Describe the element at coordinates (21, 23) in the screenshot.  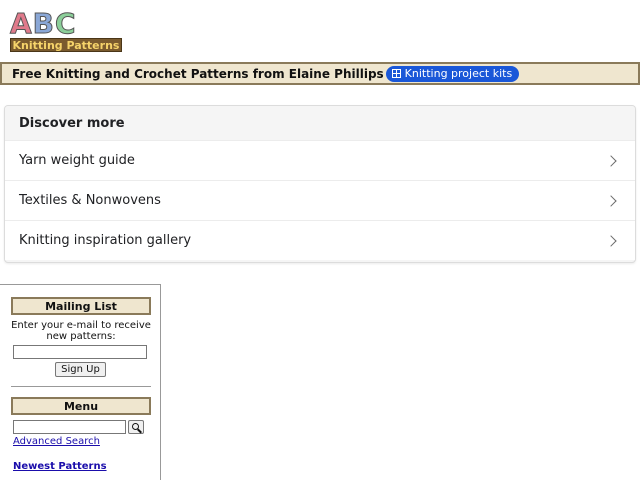
I see `logo-letter-a: A` at that location.